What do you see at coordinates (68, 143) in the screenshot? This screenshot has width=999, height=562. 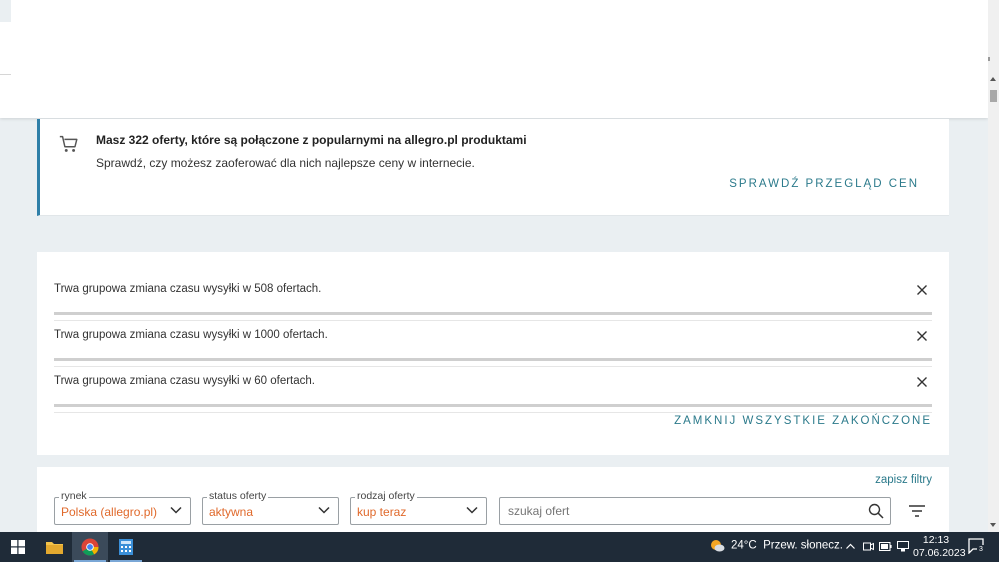 I see `shopping-cart-icon` at bounding box center [68, 143].